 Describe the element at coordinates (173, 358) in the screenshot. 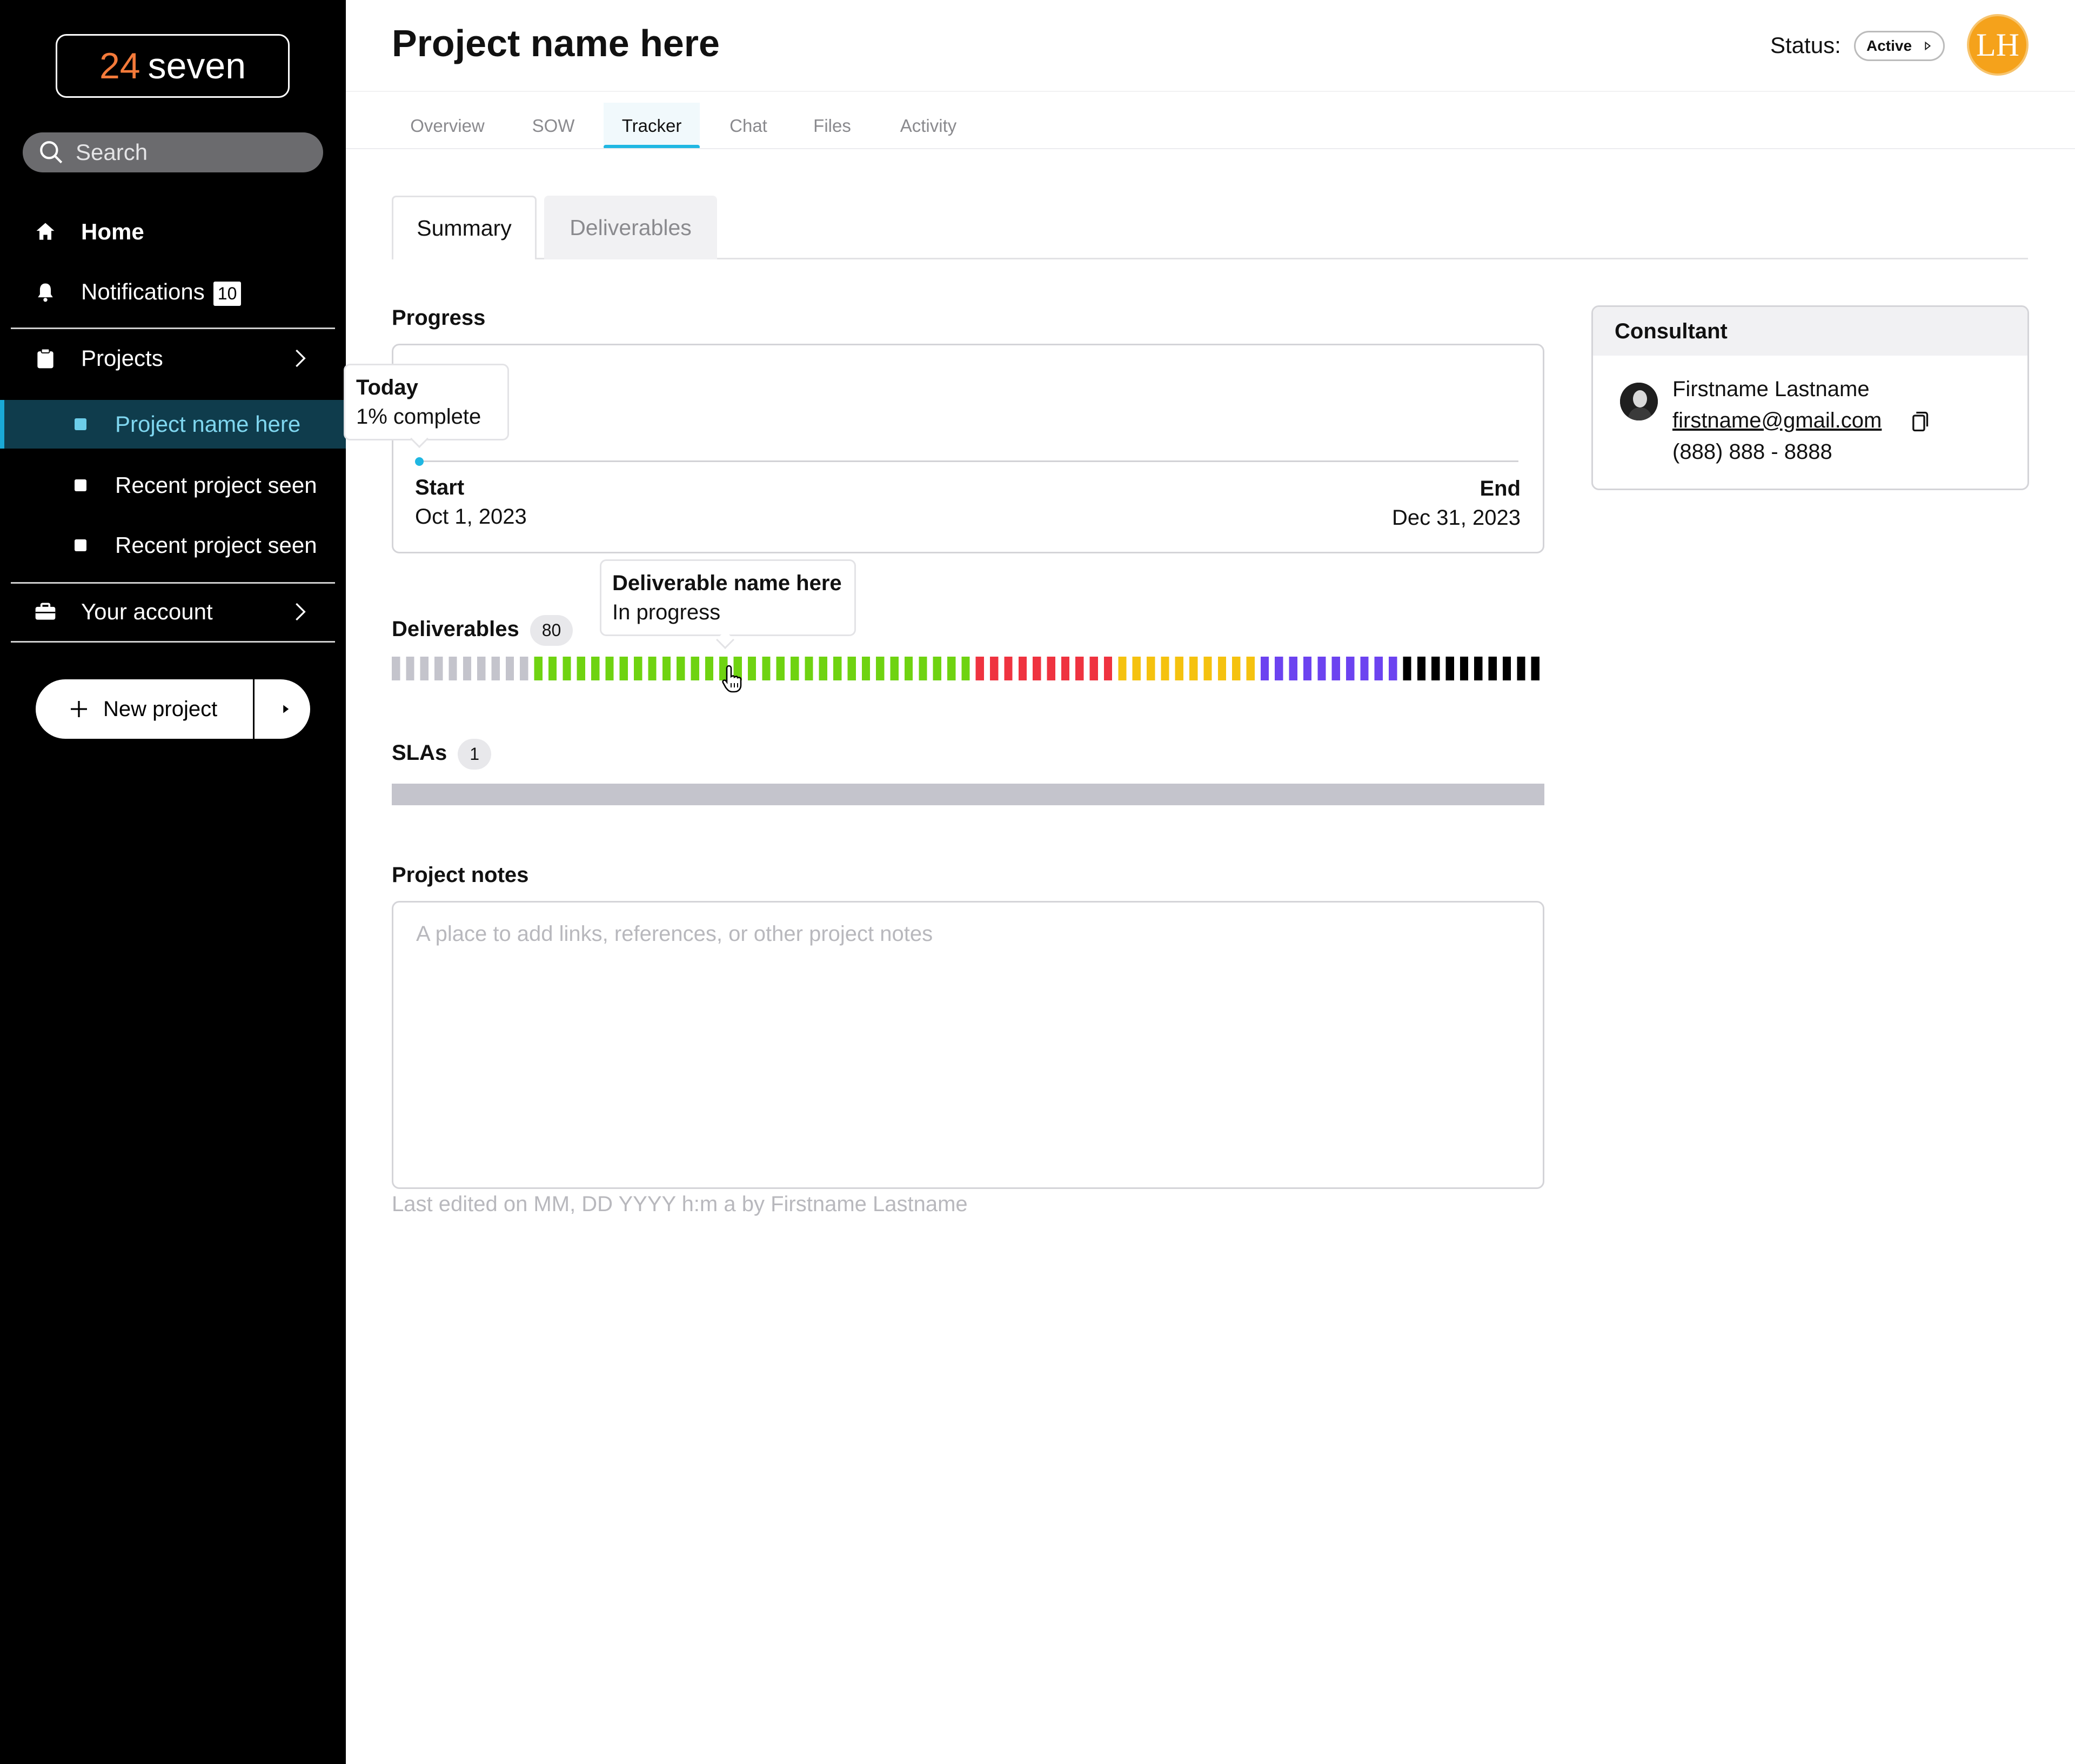

I see `sidebar-item-projects: Projects` at that location.